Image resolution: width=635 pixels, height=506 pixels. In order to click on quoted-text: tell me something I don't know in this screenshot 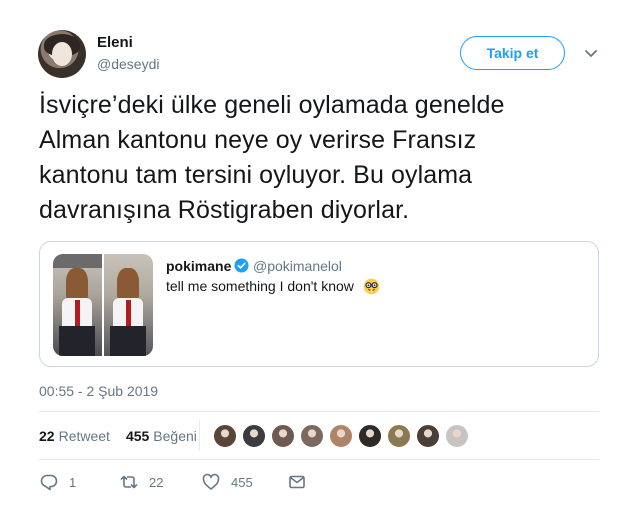, I will do `click(260, 286)`.